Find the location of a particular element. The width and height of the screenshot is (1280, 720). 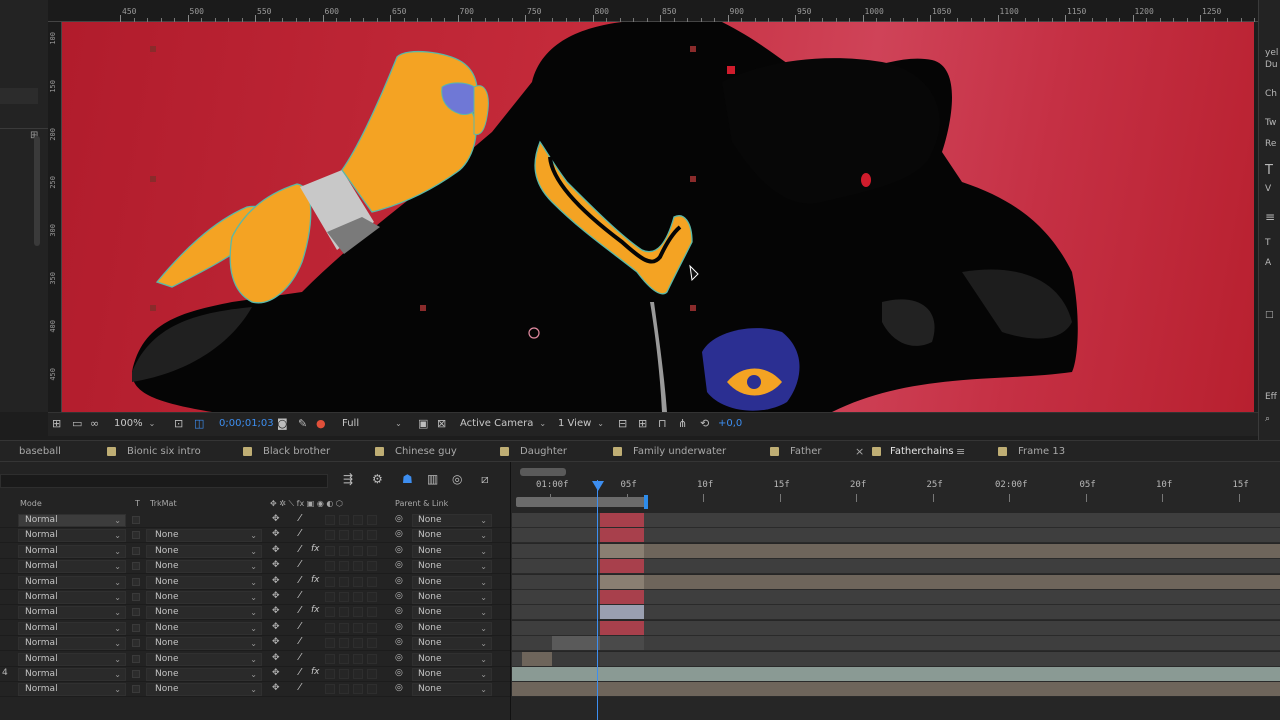

view-layout-dropdown: 1 View ⌄ is located at coordinates (581, 423).